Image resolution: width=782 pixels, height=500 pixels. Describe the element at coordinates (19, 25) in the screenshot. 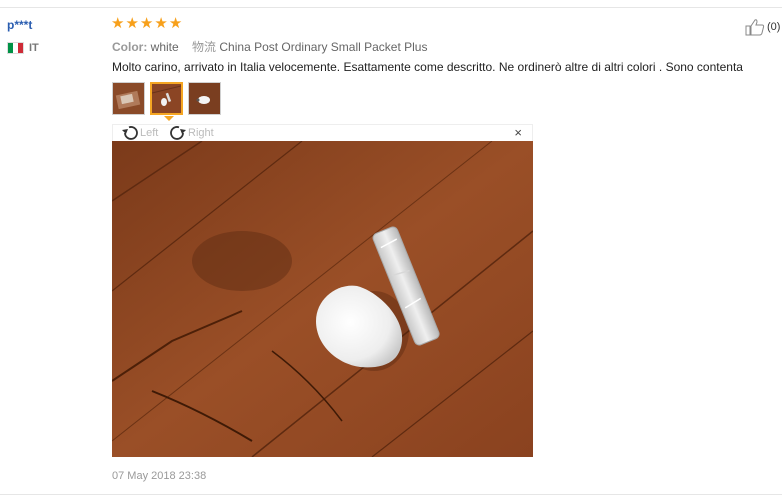

I see `reviewer-name: p***t` at that location.